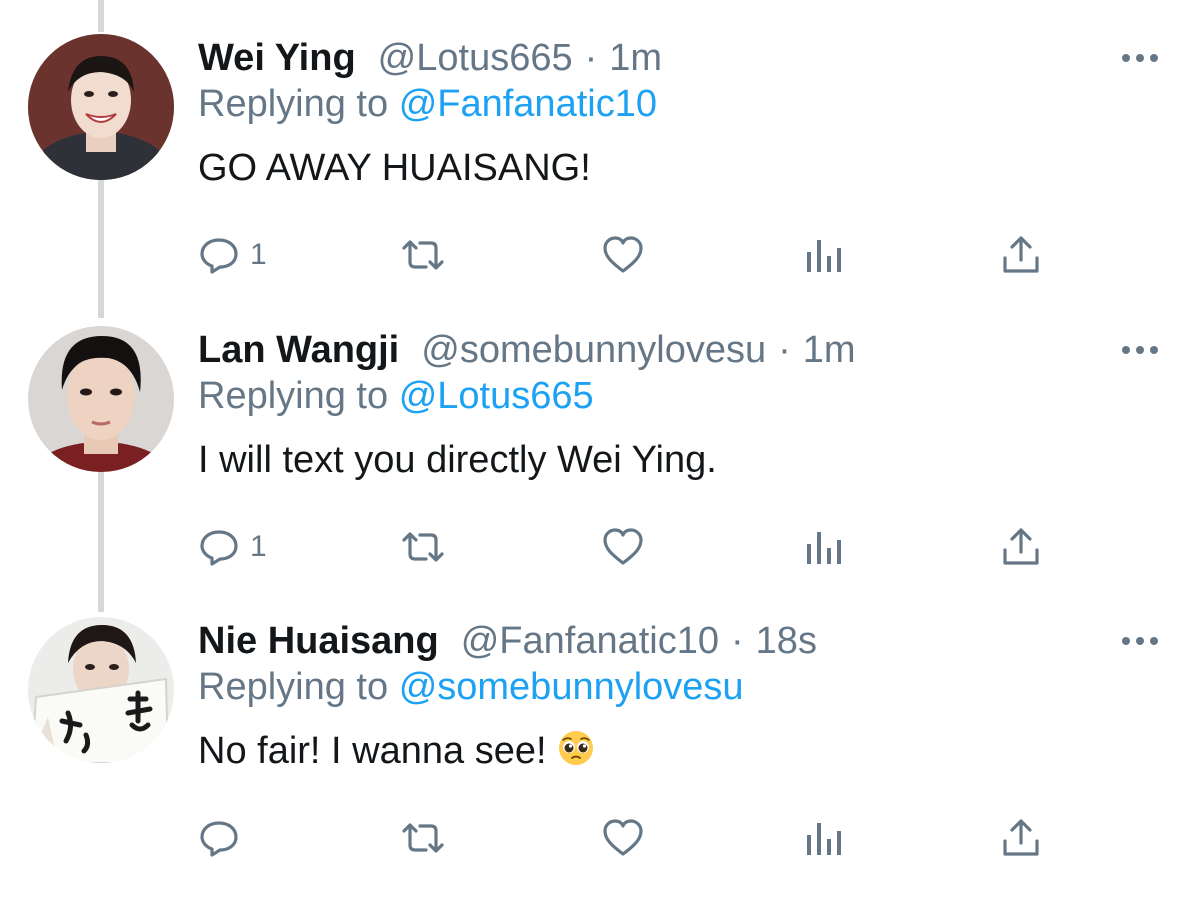 The height and width of the screenshot is (897, 1200). What do you see at coordinates (593, 350) in the screenshot?
I see `user-handle: @somebunnylovesu` at bounding box center [593, 350].